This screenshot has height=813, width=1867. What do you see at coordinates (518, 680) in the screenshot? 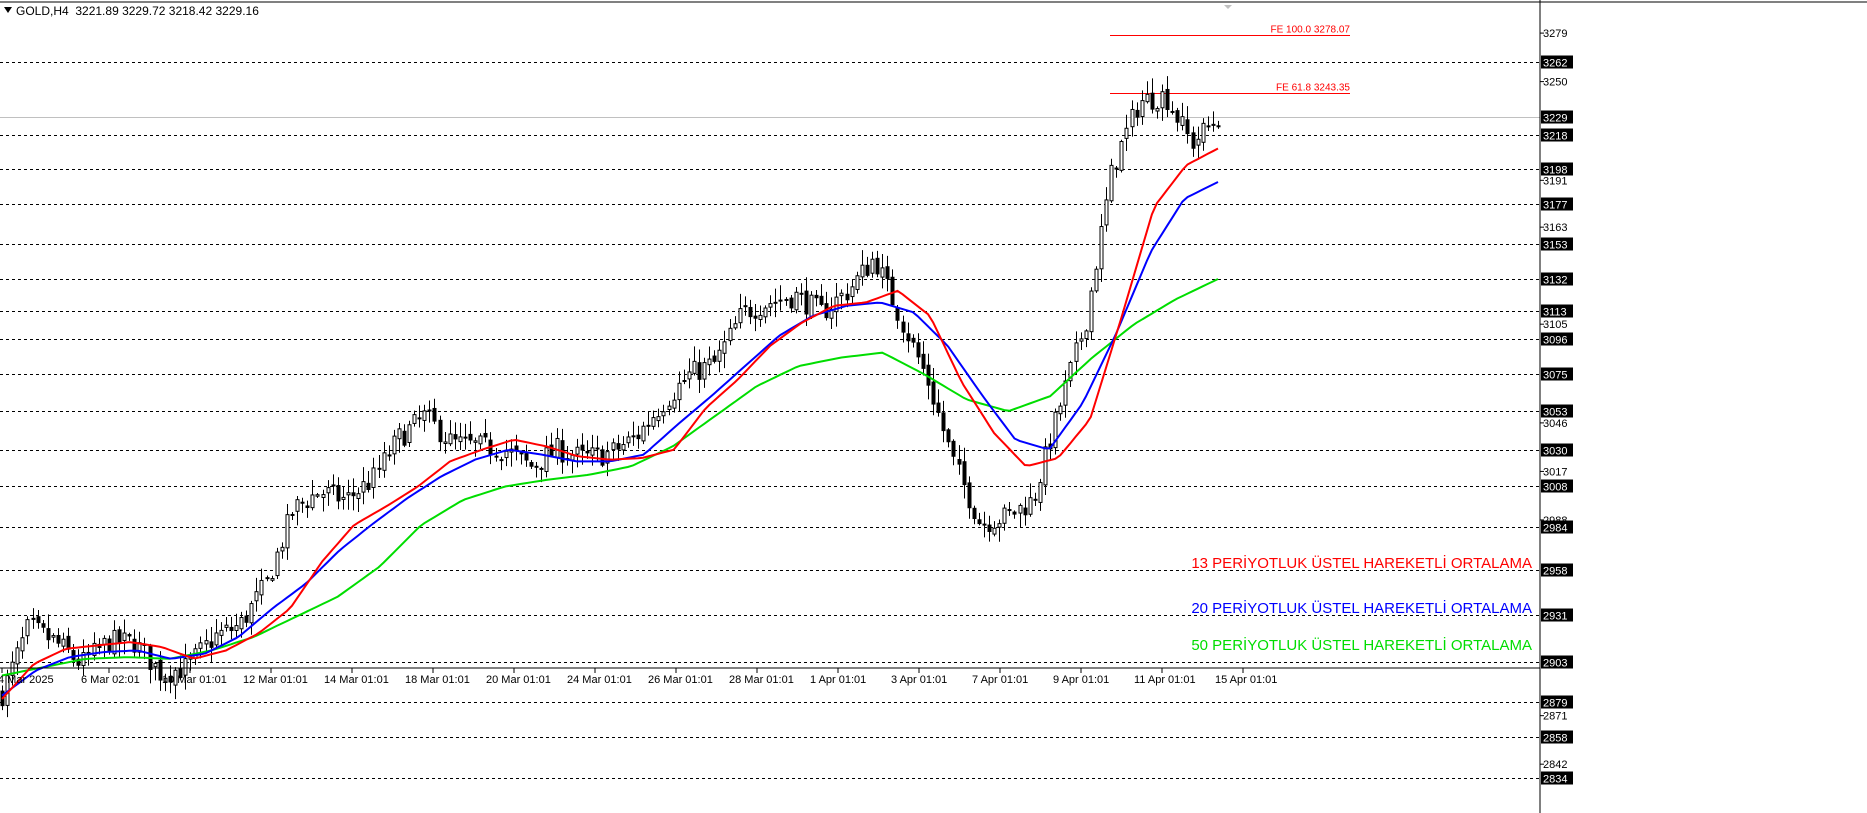
I see `time-label: 20 Mar 01:01` at bounding box center [518, 680].